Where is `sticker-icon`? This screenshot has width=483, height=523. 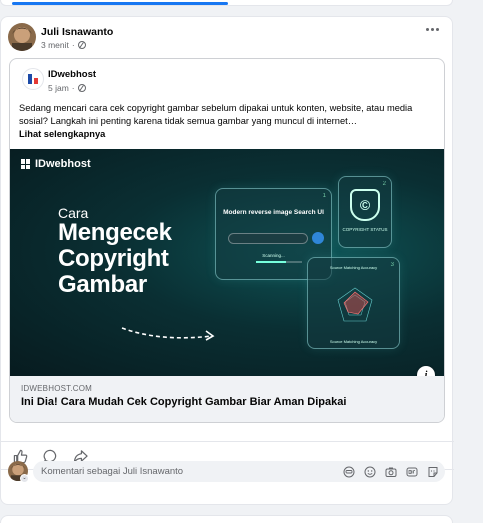
sticker-icon is located at coordinates (432, 471).